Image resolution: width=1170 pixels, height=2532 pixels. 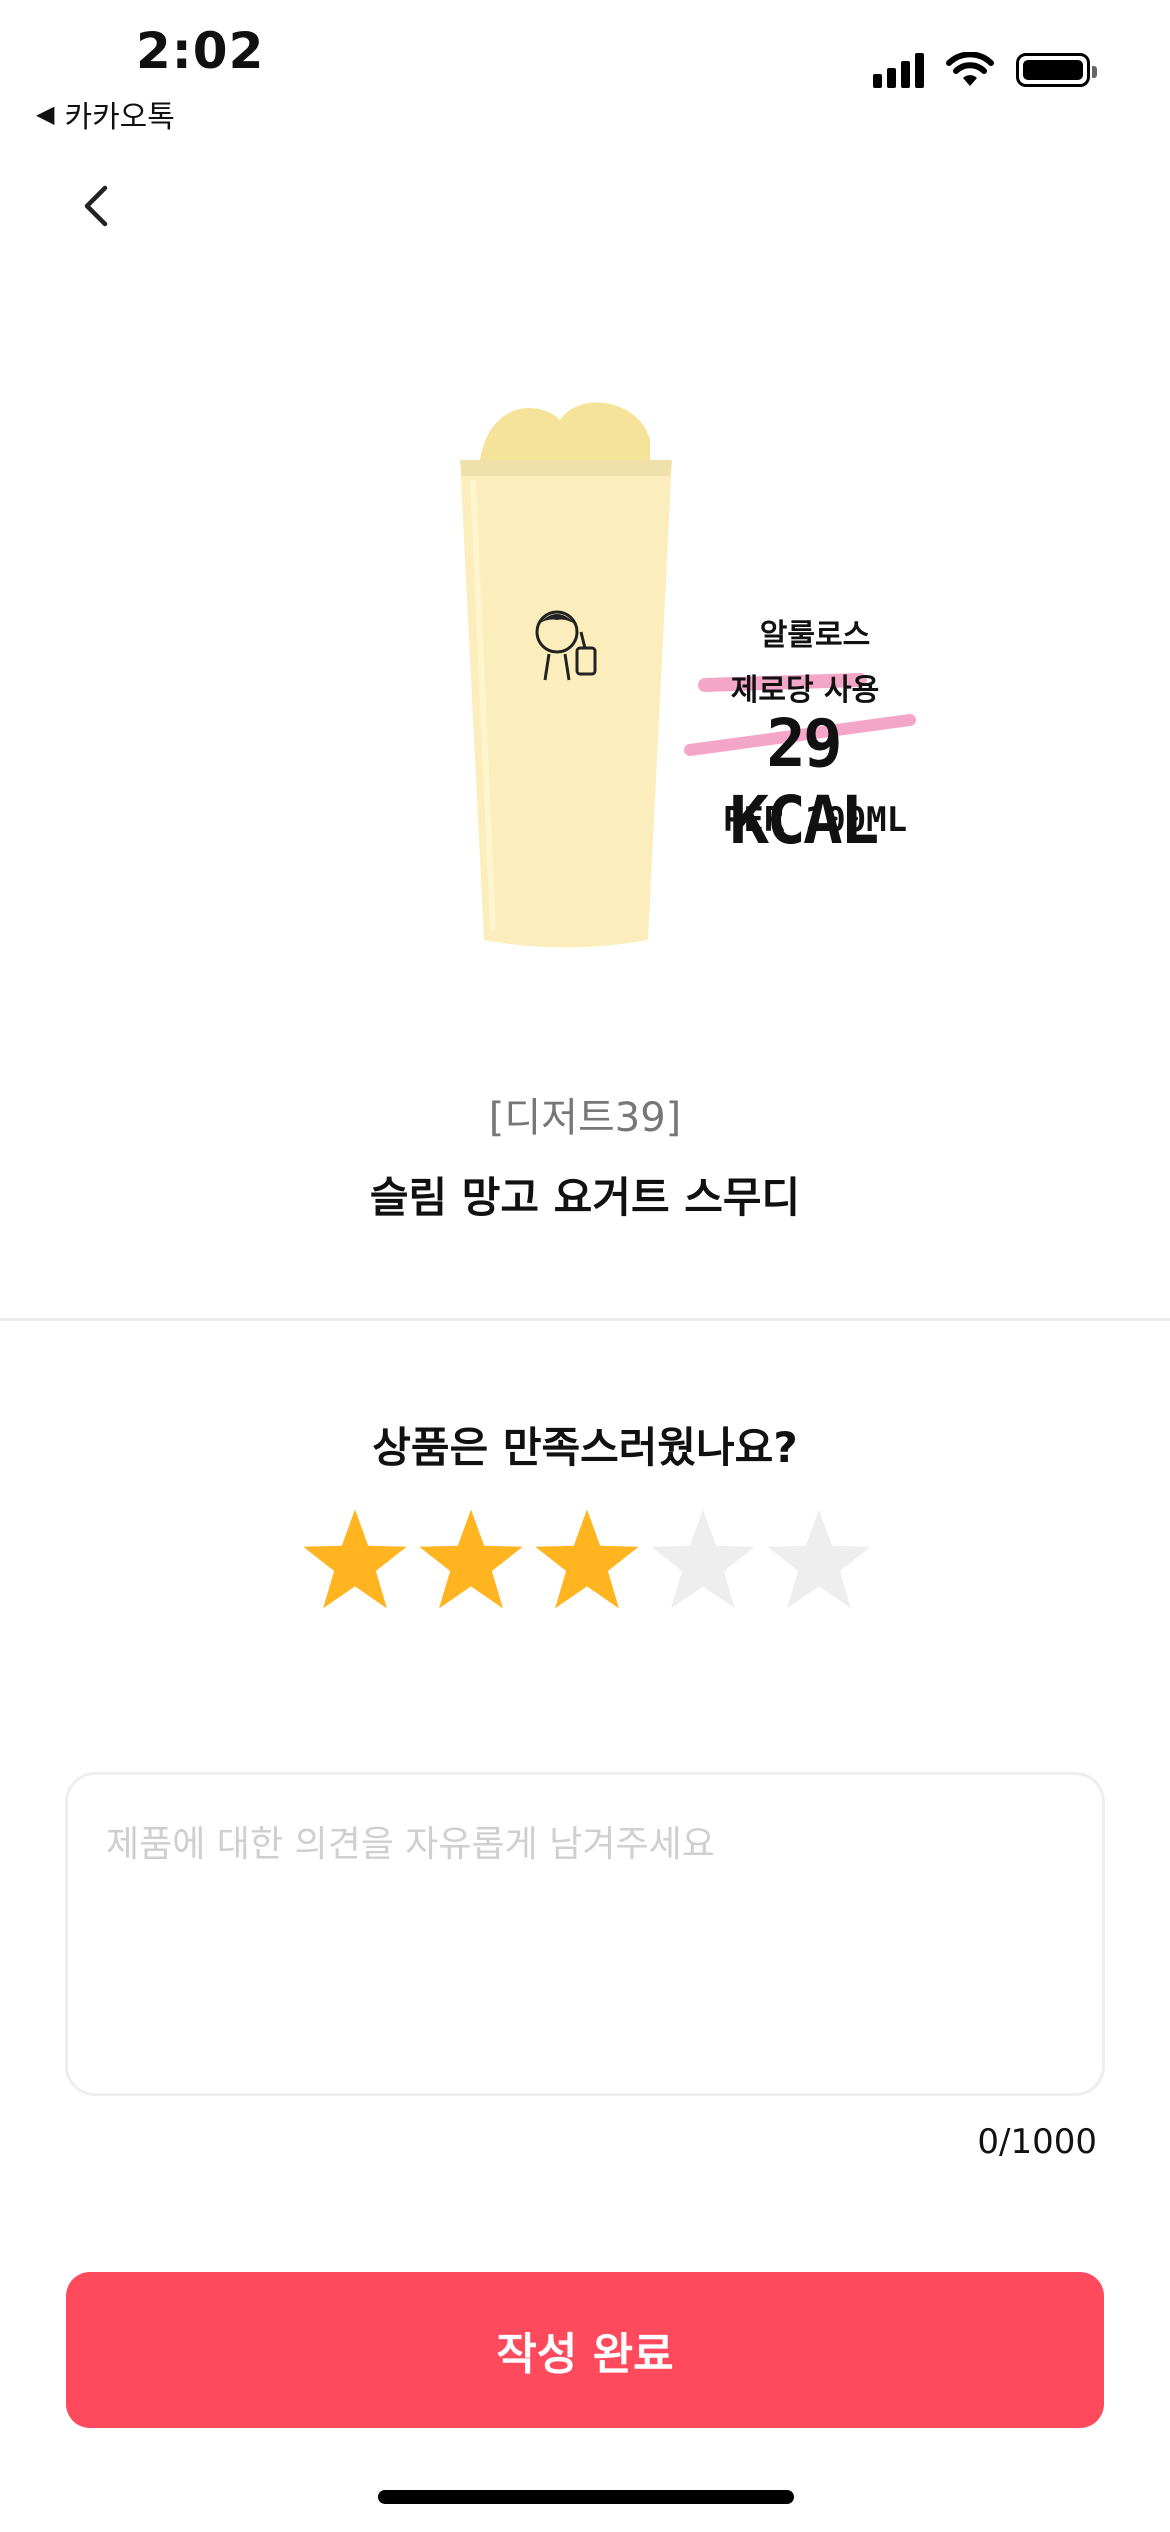 I want to click on review-textarea-box, so click(x=585, y=1934).